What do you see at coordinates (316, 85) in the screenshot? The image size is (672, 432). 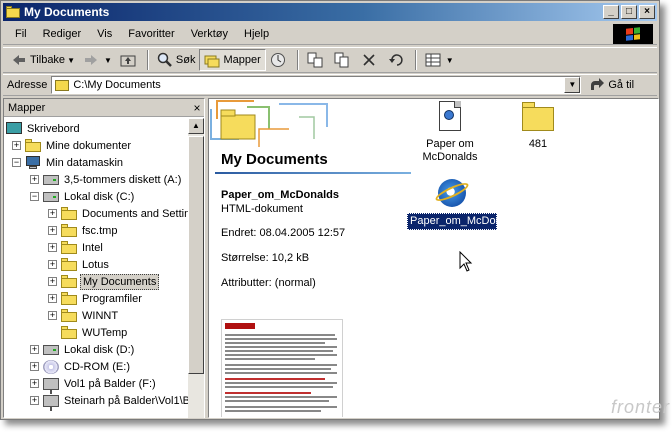 I see `address-input: C:\My Documents ▼` at bounding box center [316, 85].